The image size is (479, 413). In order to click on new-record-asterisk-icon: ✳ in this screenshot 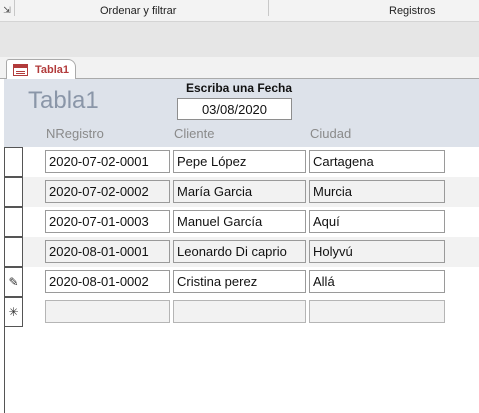, I will do `click(13, 312)`.